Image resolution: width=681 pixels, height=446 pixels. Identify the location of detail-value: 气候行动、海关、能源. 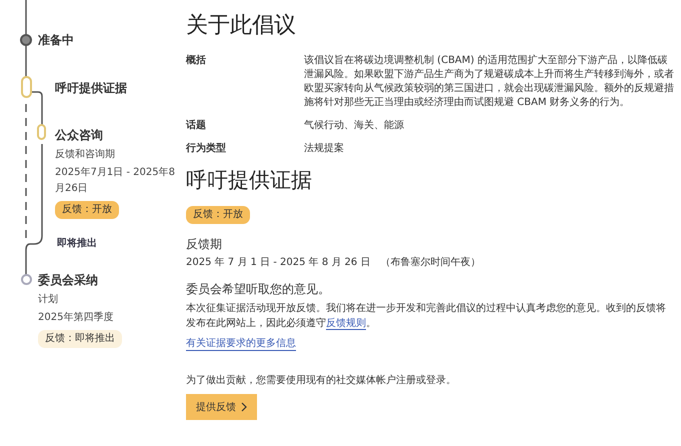
(354, 126).